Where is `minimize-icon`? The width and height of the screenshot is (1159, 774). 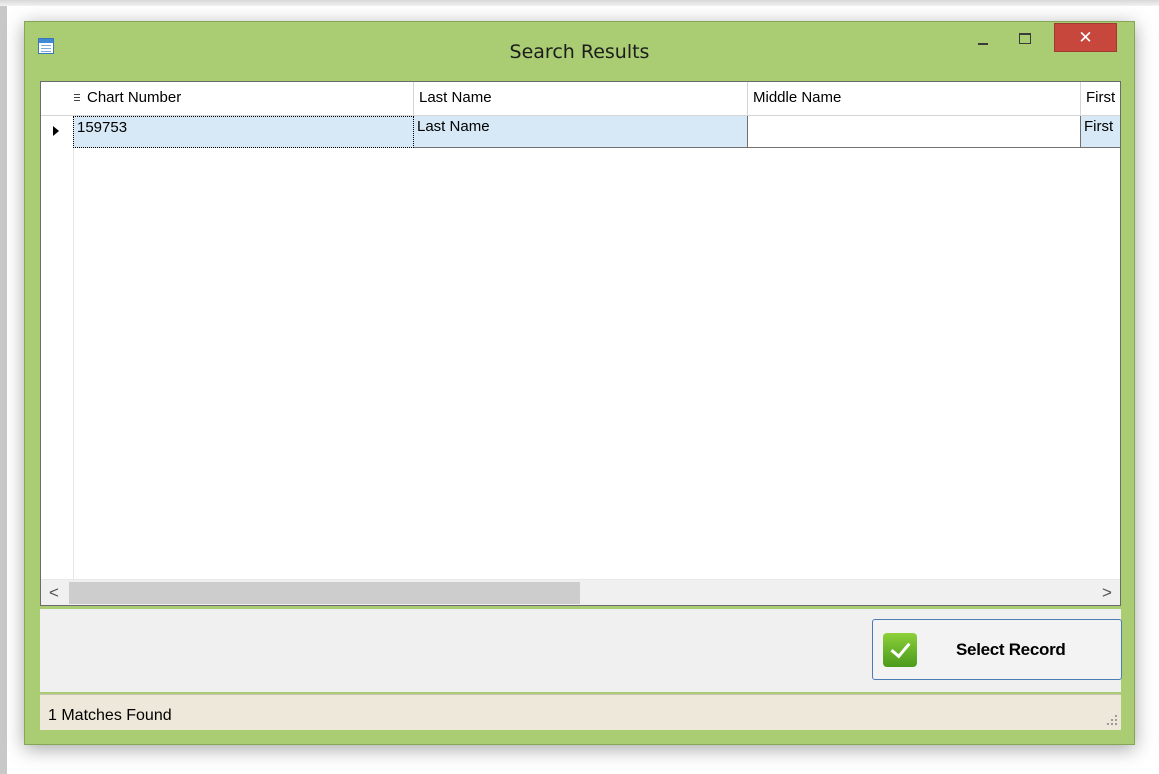 minimize-icon is located at coordinates (982, 38).